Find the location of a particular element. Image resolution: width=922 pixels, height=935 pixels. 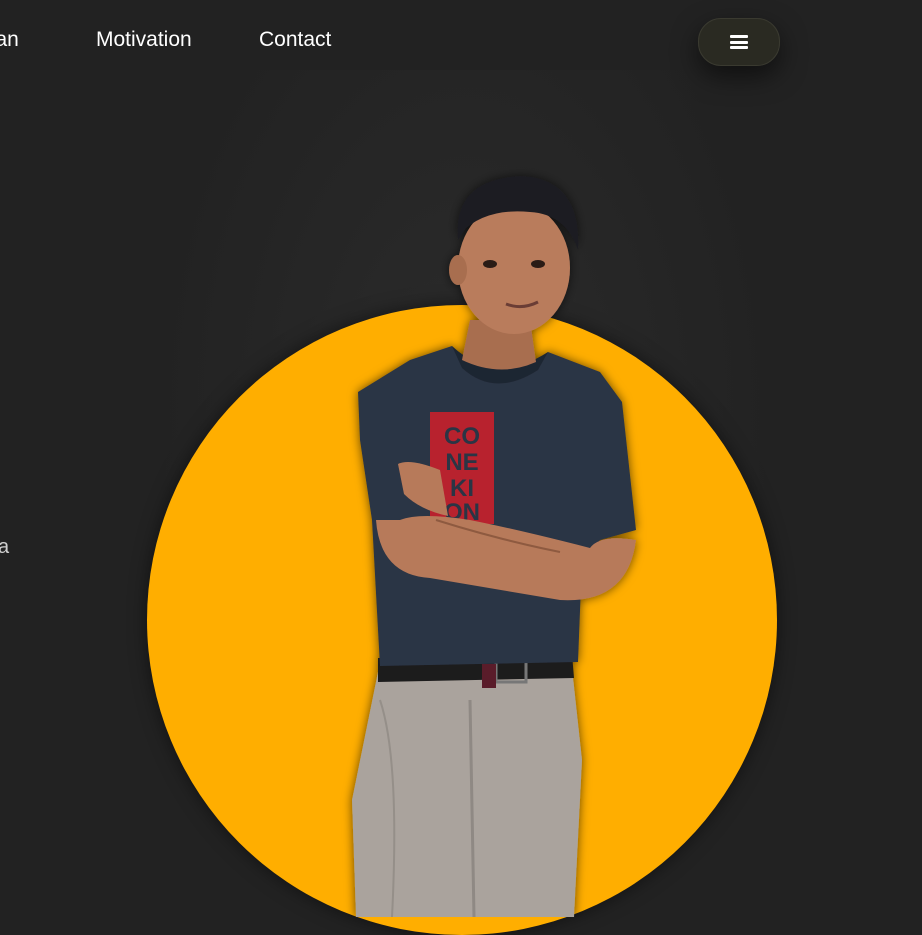

svg-text: KI is located at coordinates (462, 488).